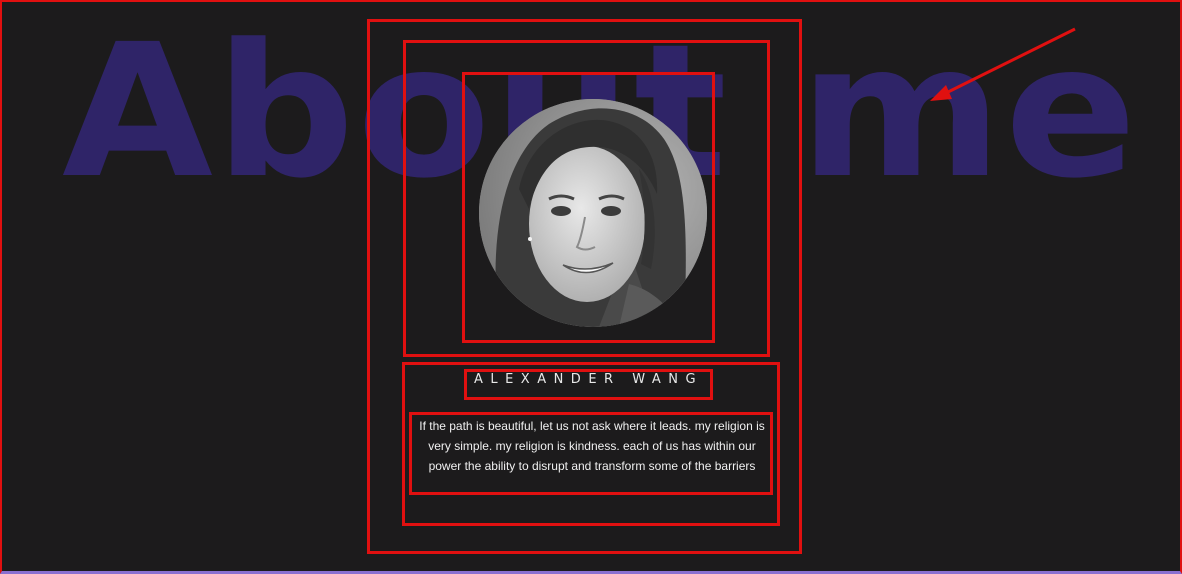 This screenshot has width=1182, height=574. I want to click on profile-name: Alexander Wang, so click(588, 379).